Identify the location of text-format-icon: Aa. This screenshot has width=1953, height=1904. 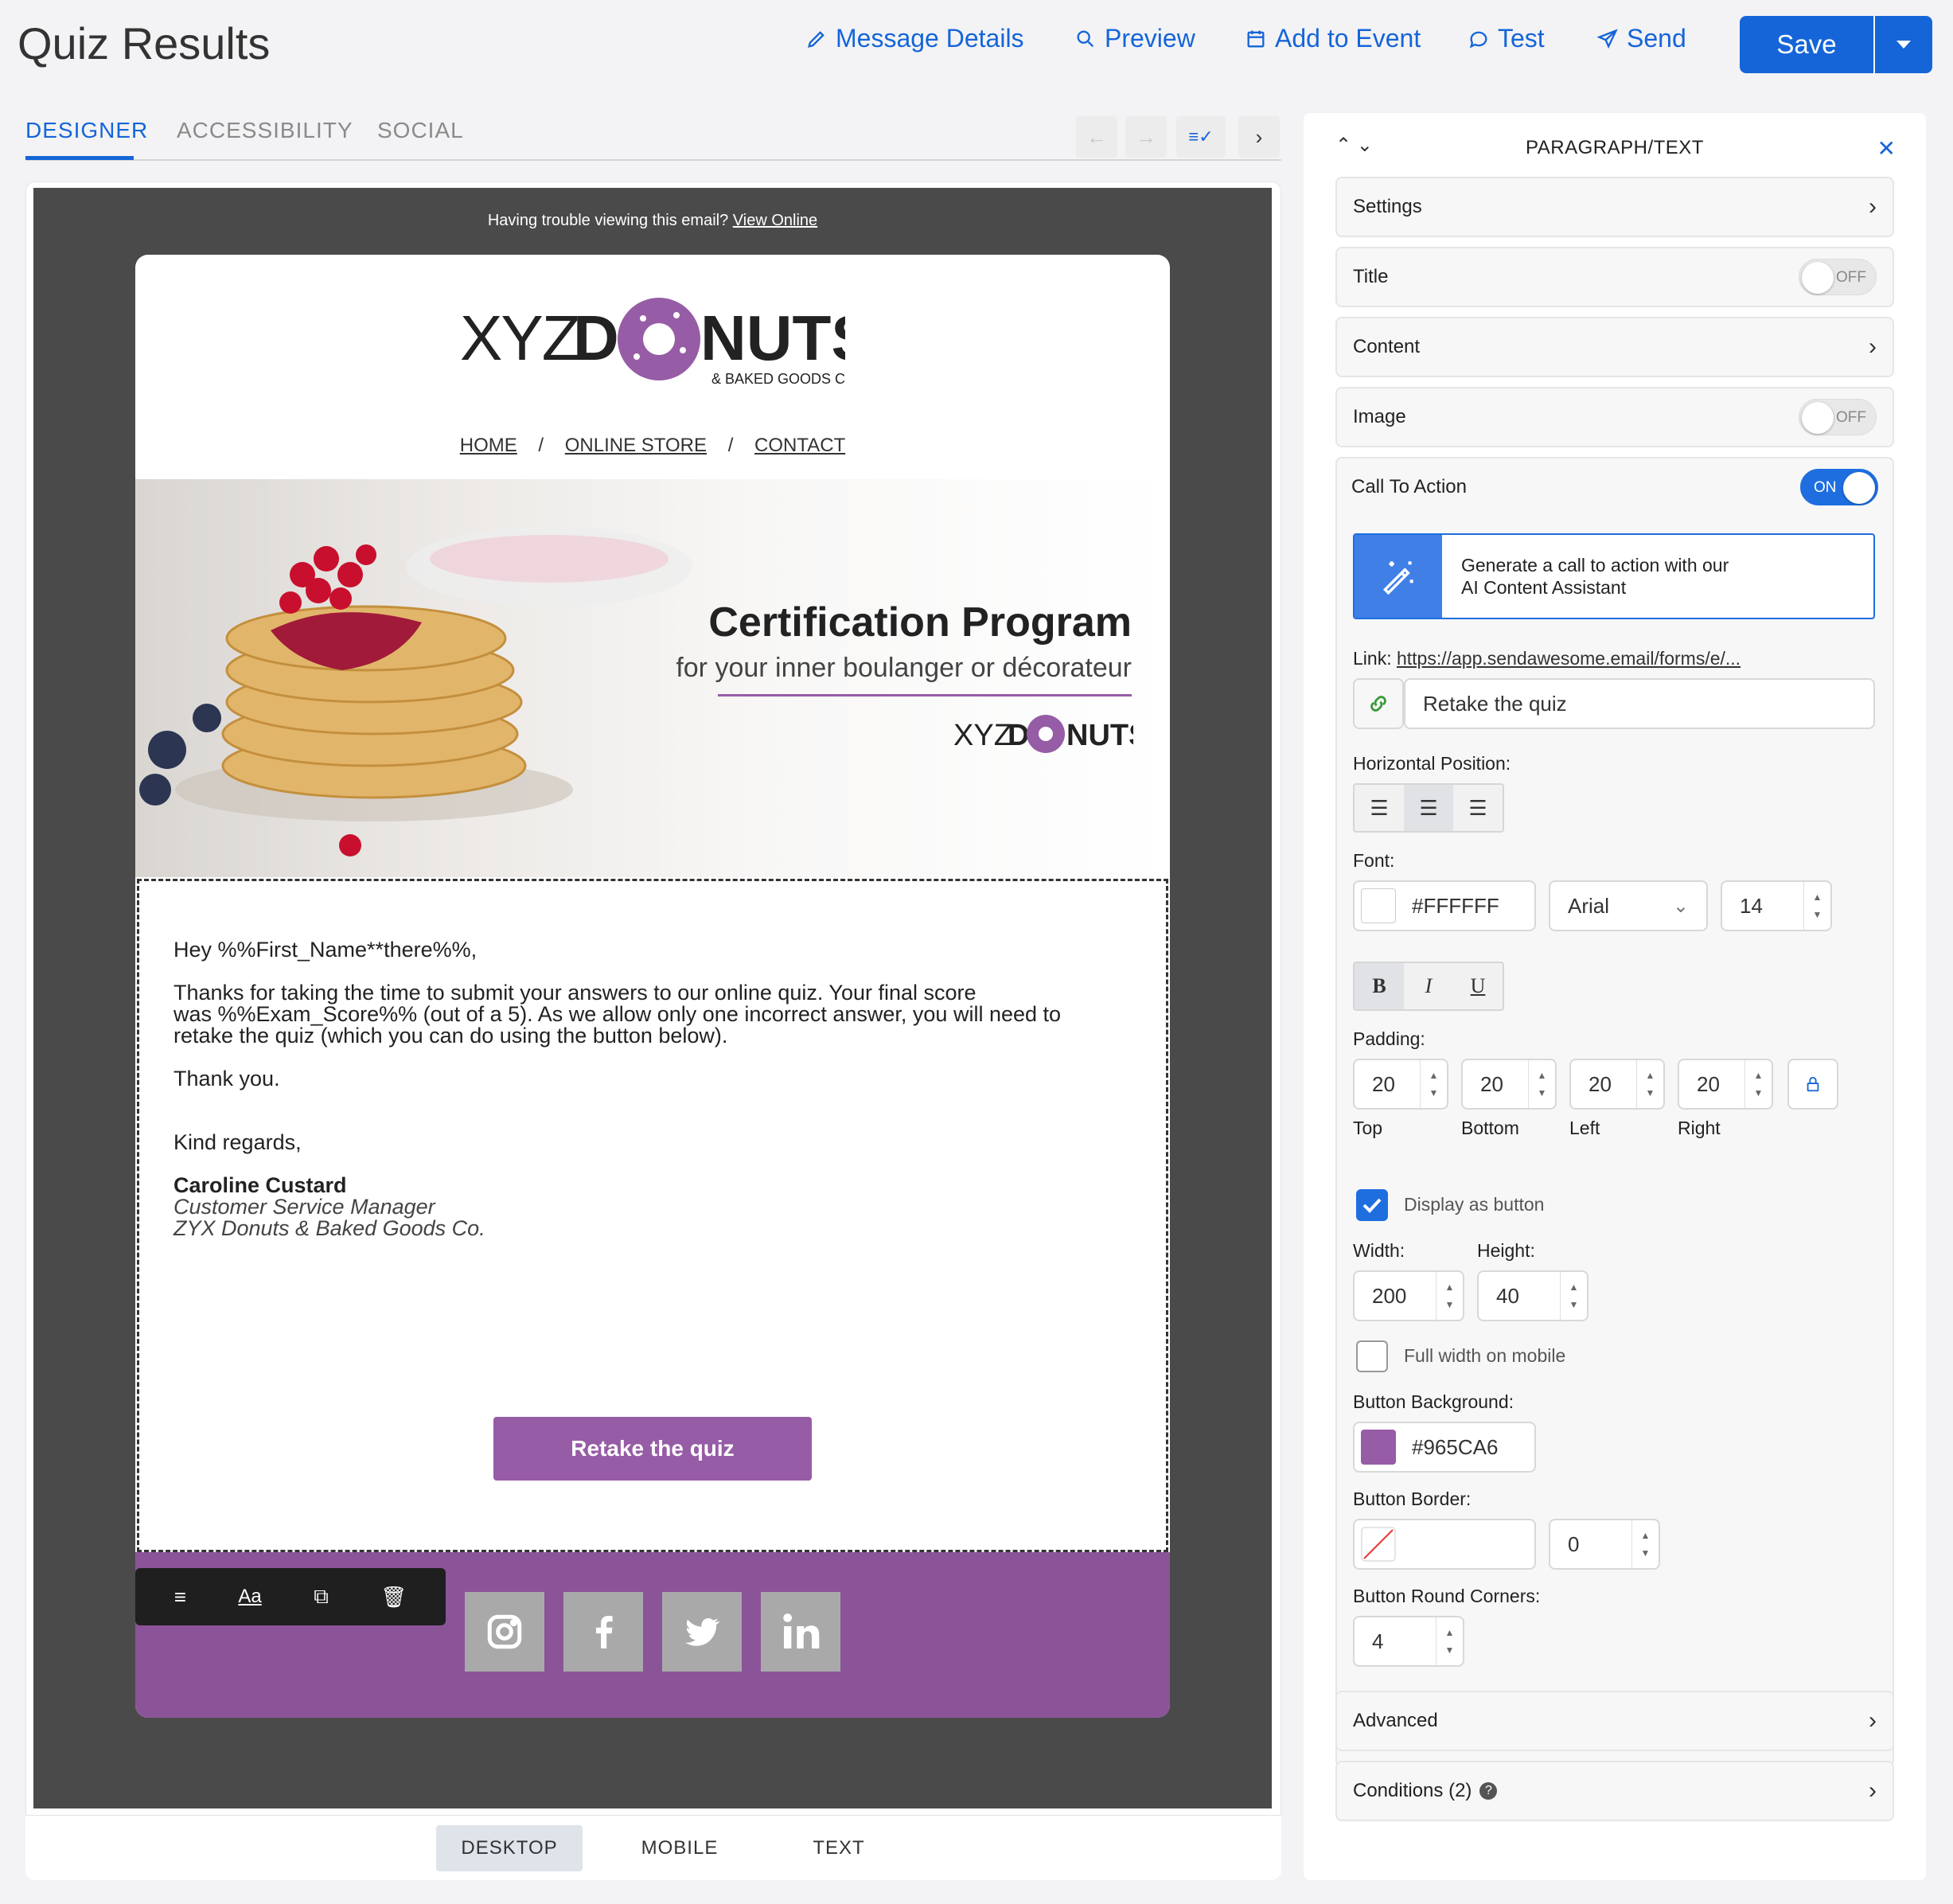
(249, 1597).